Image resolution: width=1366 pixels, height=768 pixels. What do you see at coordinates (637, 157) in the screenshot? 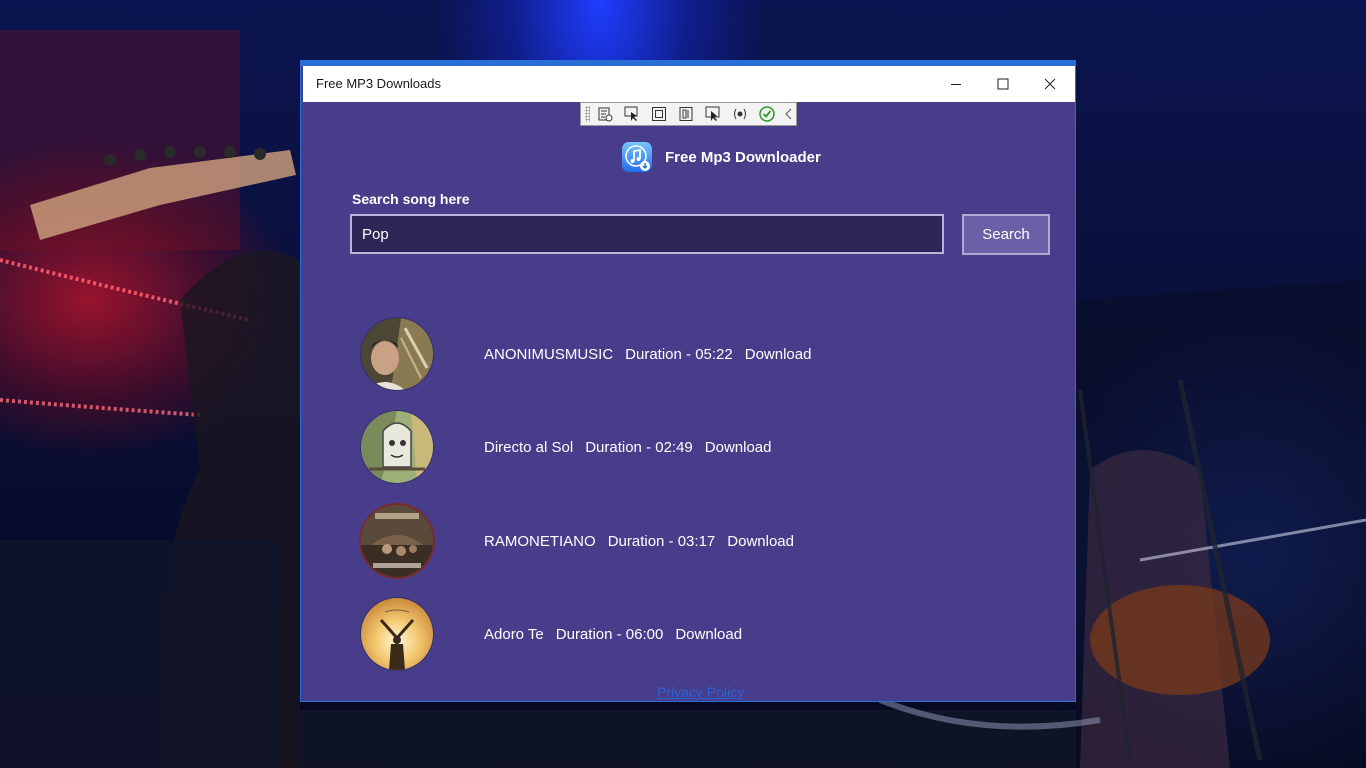
I see `music-download-icon` at bounding box center [637, 157].